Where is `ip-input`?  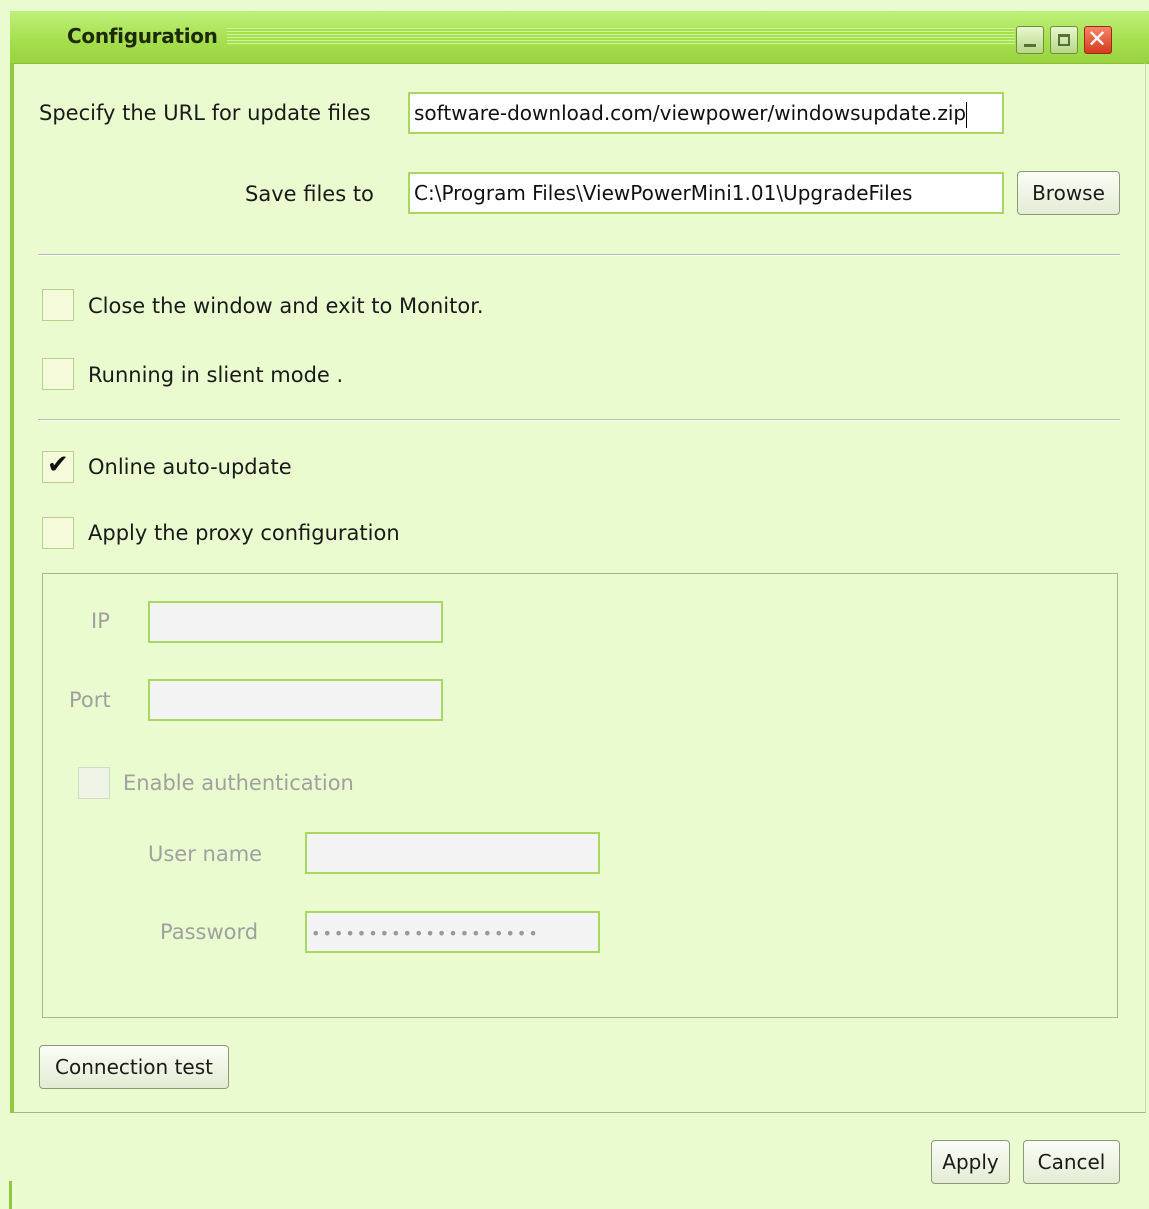 ip-input is located at coordinates (295, 622).